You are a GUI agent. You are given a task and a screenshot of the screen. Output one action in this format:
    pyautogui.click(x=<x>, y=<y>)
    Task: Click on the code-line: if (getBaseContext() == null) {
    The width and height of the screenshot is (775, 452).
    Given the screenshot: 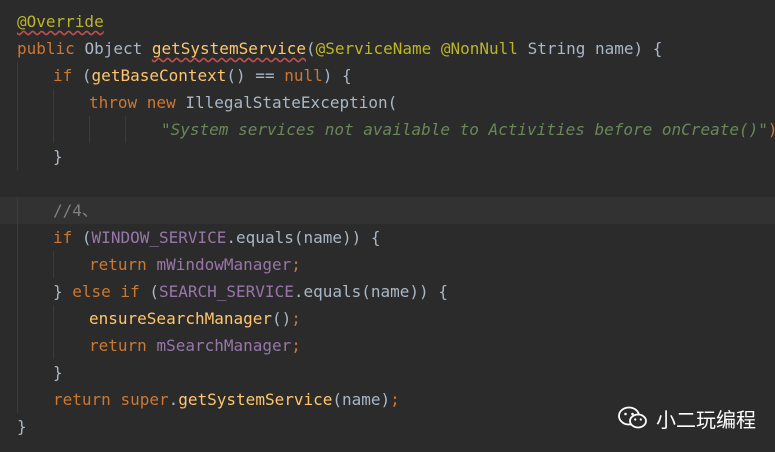 What is the action you would take?
    pyautogui.click(x=387, y=75)
    